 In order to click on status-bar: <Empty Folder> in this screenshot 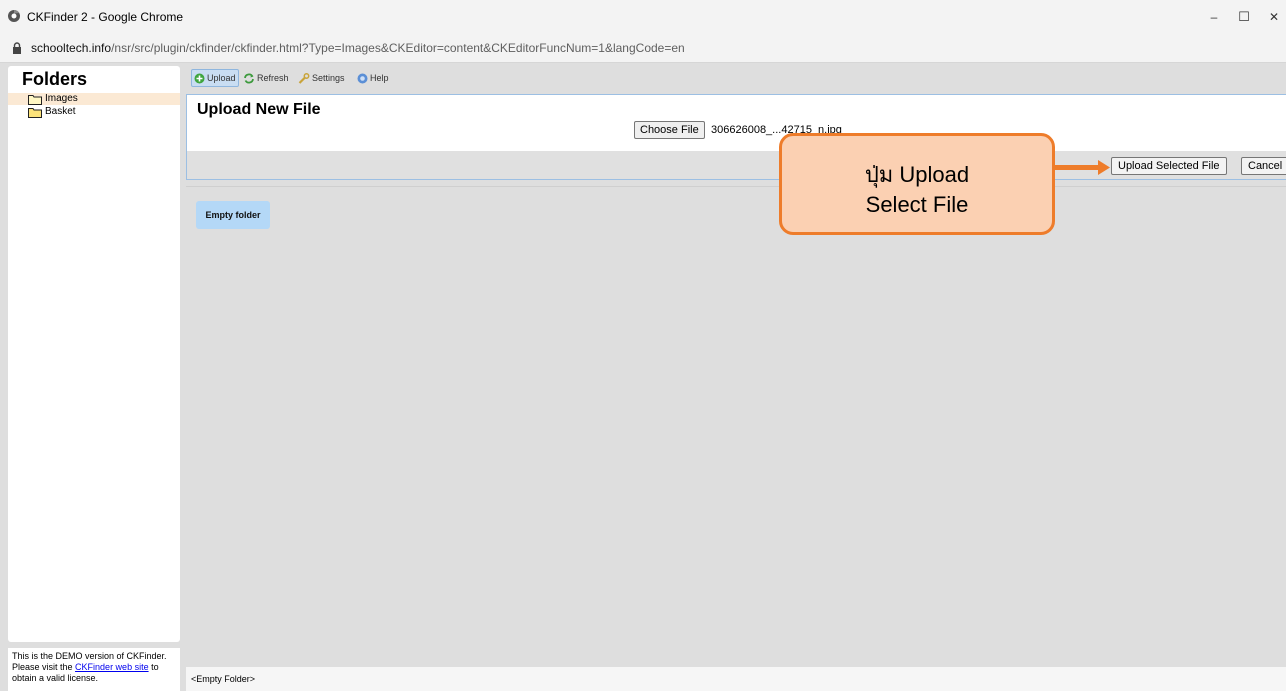, I will do `click(736, 679)`.